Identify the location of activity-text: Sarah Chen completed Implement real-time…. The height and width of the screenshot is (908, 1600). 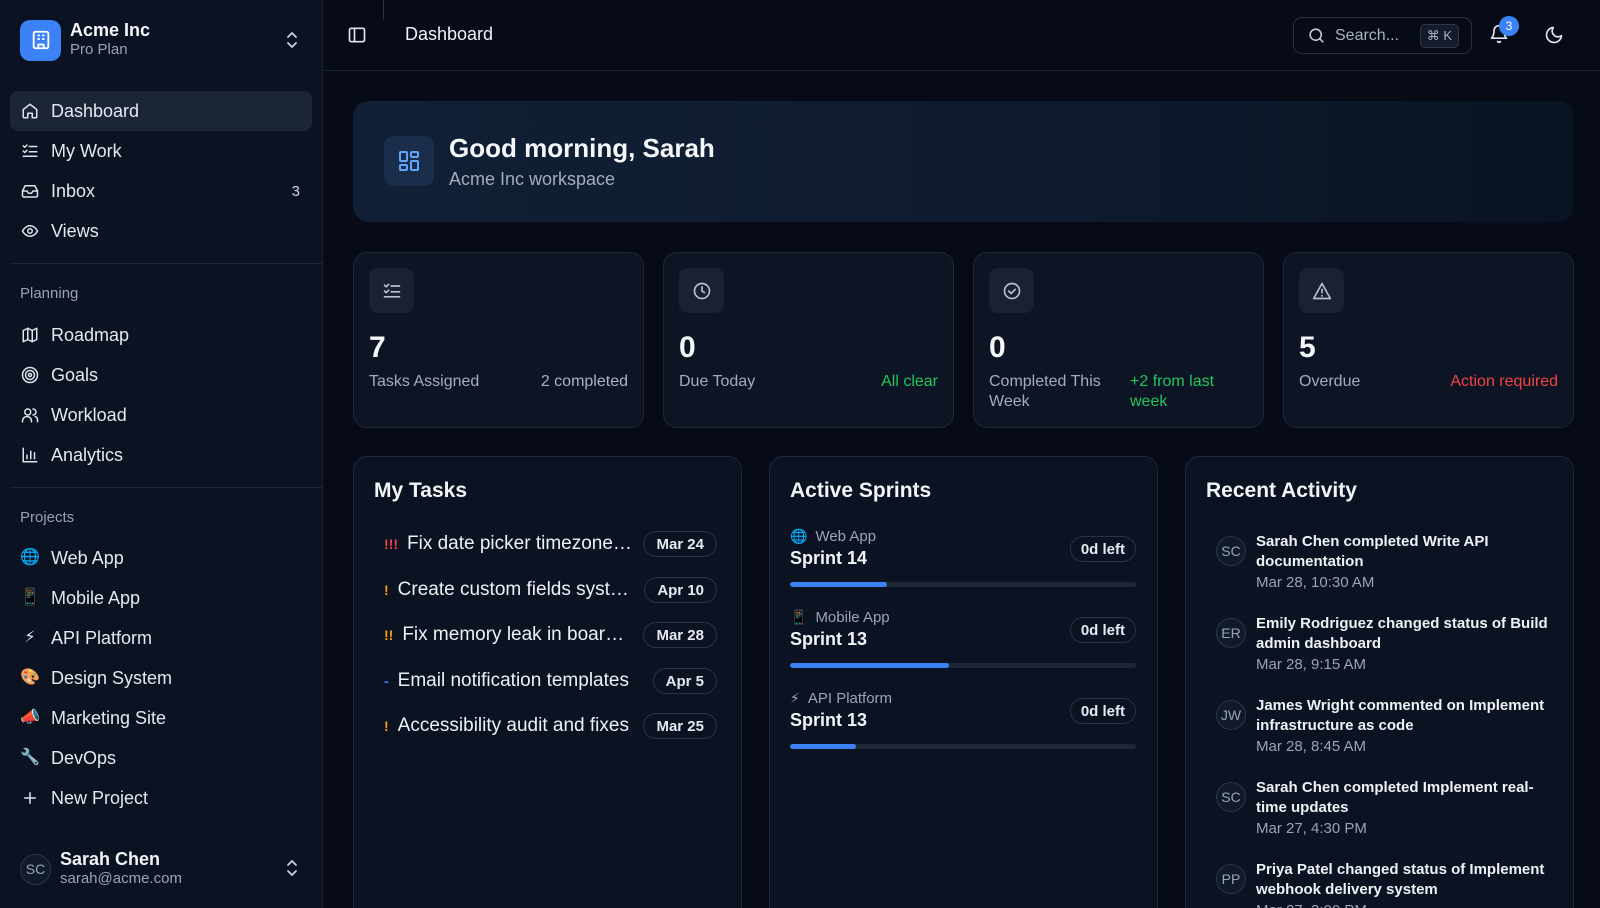
(1395, 797).